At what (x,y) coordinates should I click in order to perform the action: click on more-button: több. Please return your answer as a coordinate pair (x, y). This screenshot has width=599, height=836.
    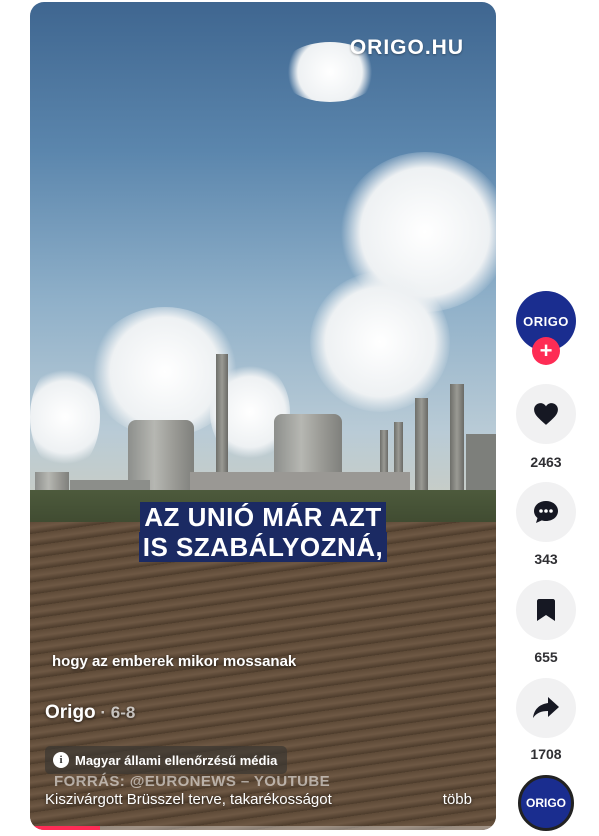
    Looking at the image, I should click on (457, 799).